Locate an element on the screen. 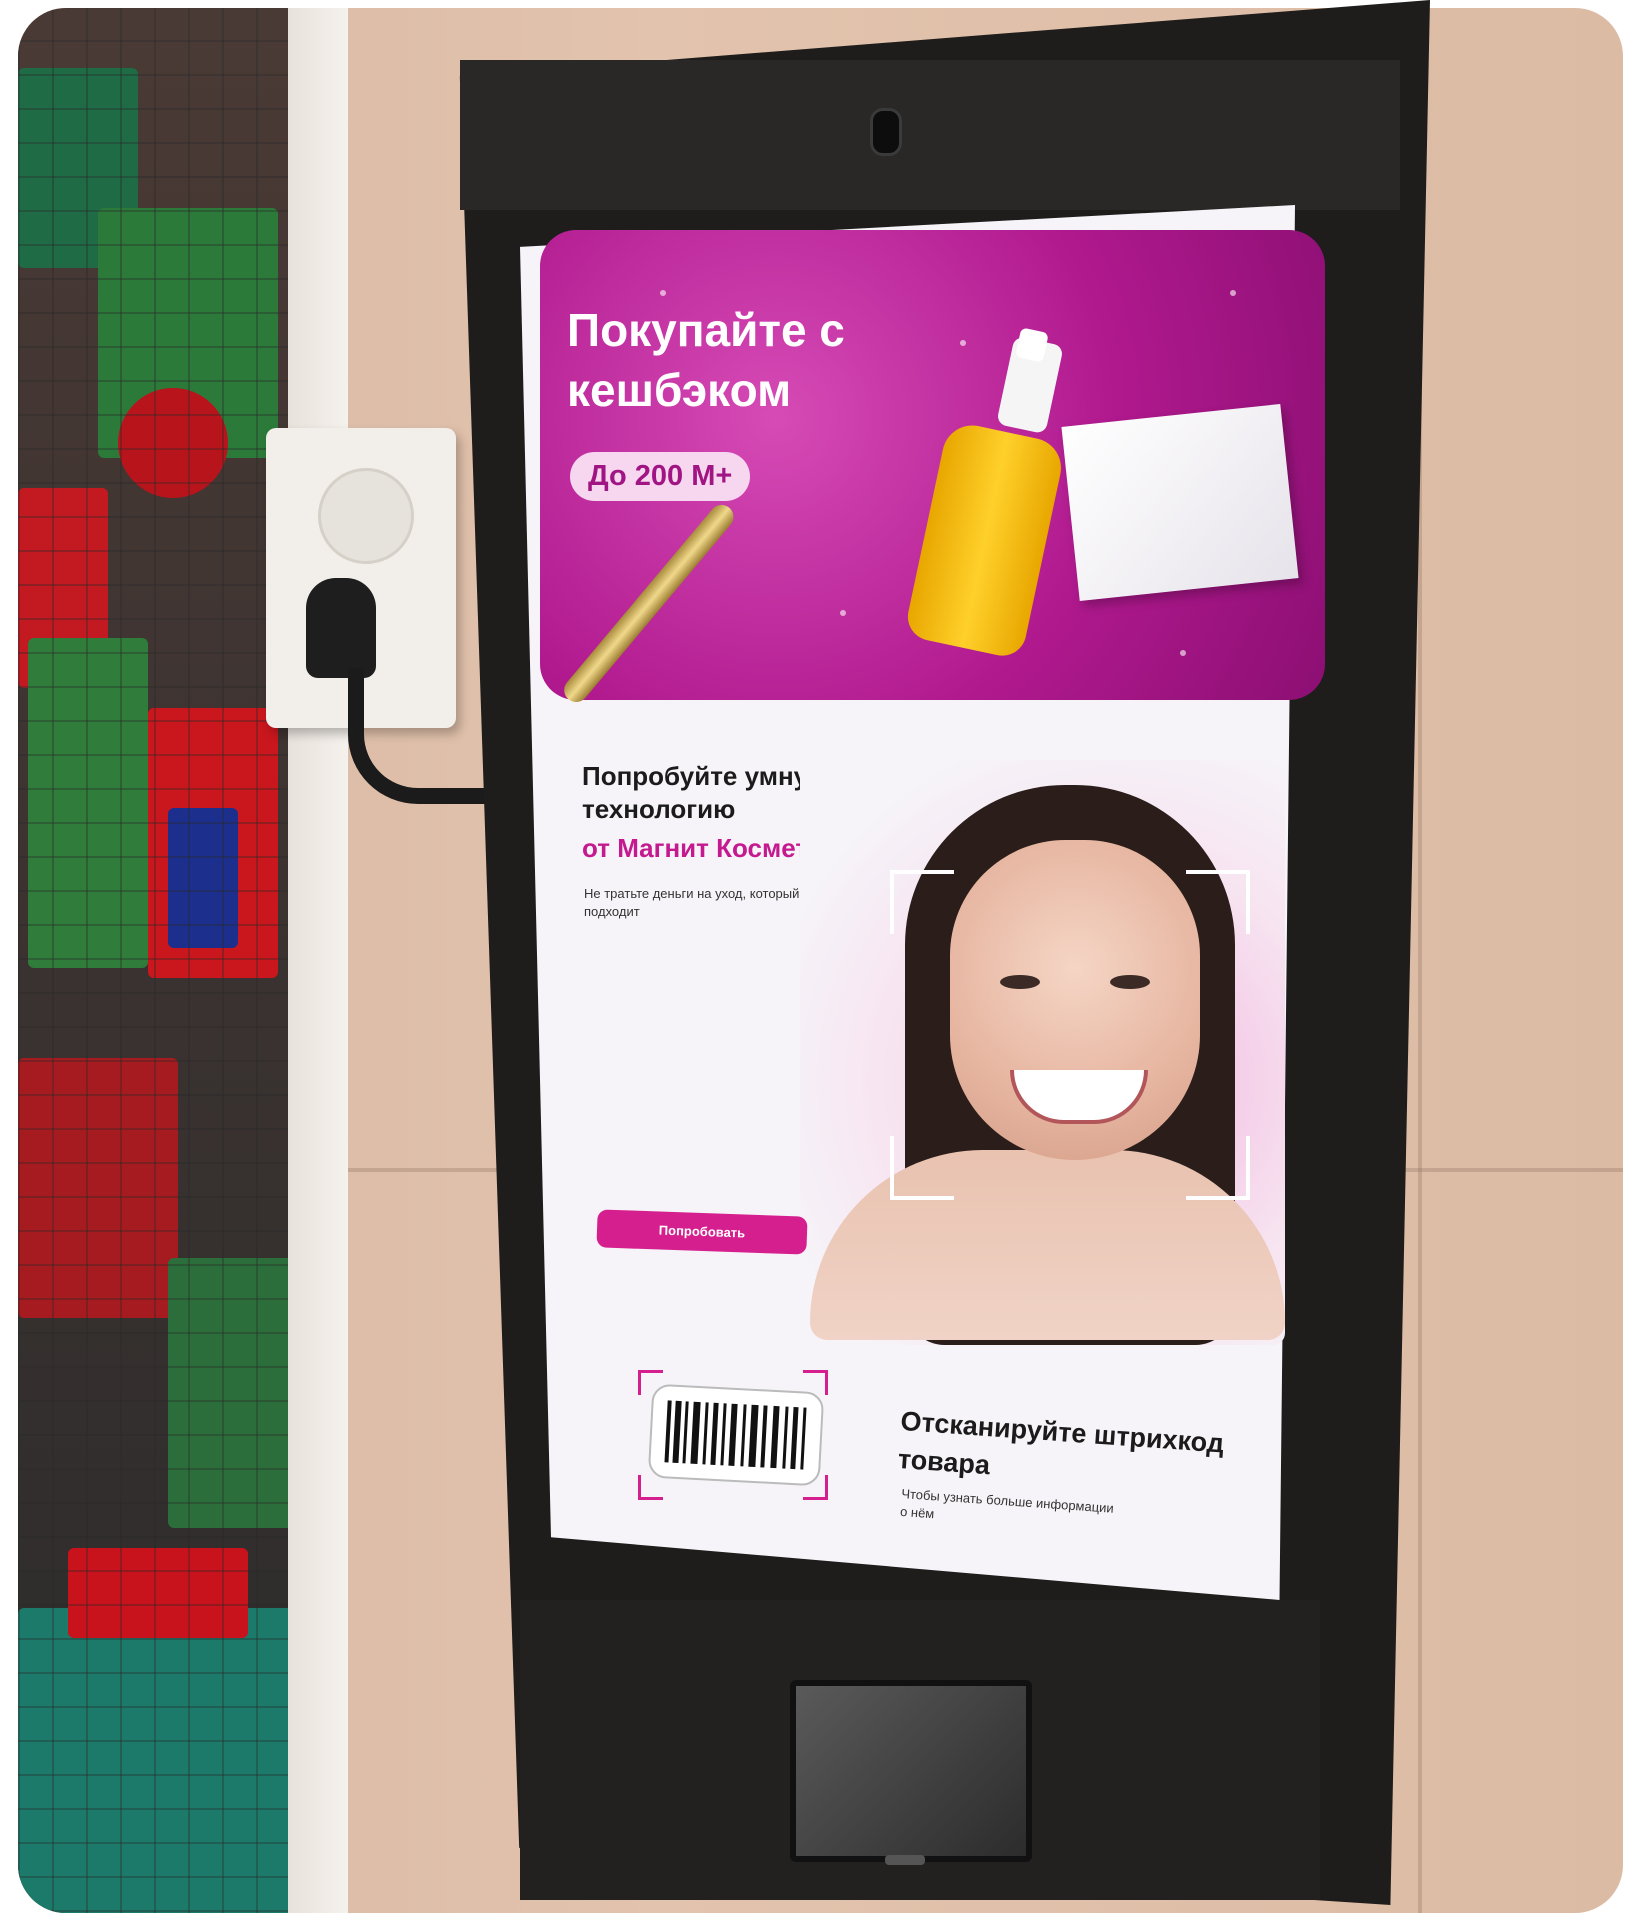  power-plug is located at coordinates (341, 628).